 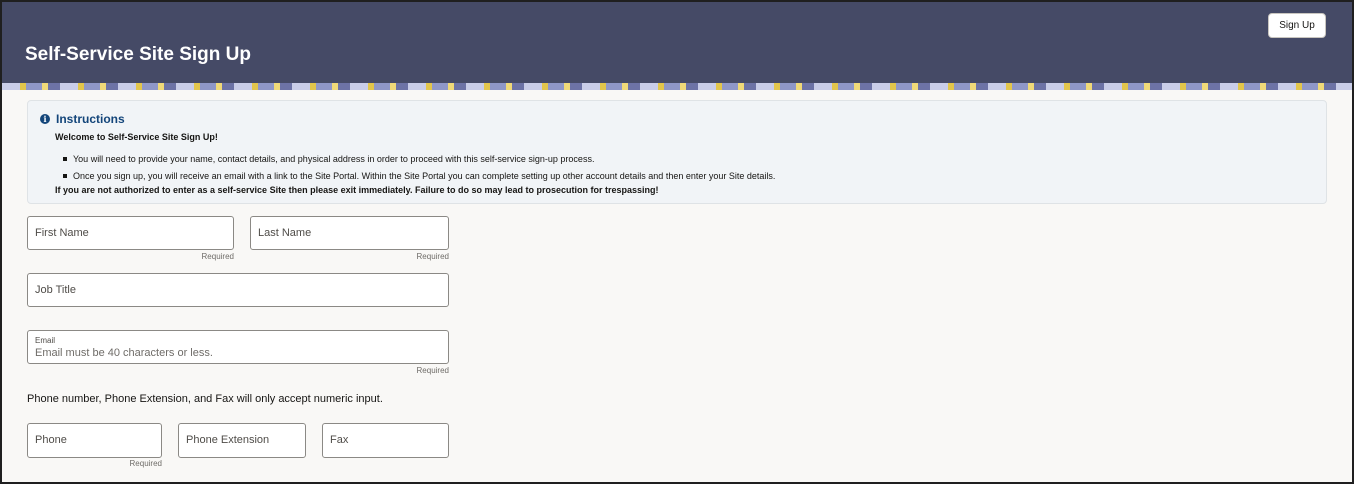 I want to click on fax-field: Fax, so click(x=385, y=440).